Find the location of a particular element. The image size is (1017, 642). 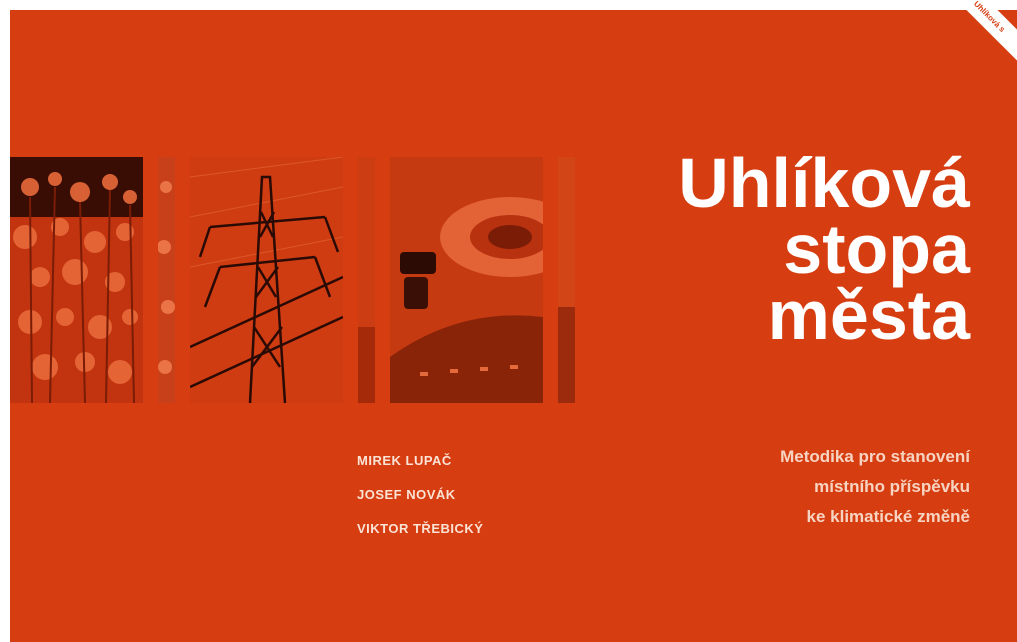

author-list: MIREK LUPAČ JOSEF NOVÁK VIKTOR TŘEBICKÝ is located at coordinates (420, 495).